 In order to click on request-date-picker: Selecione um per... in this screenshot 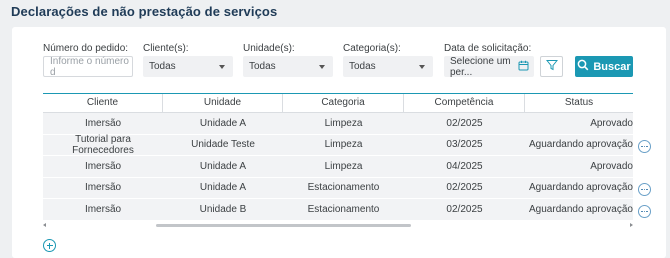, I will do `click(489, 67)`.